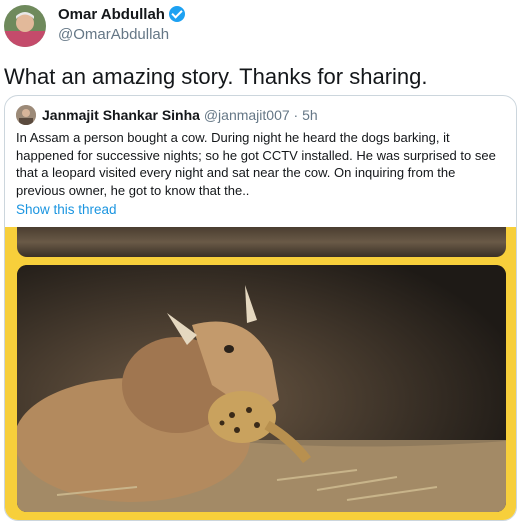 This screenshot has height=521, width=524. I want to click on author-name-row: Omar Abdullah, so click(121, 14).